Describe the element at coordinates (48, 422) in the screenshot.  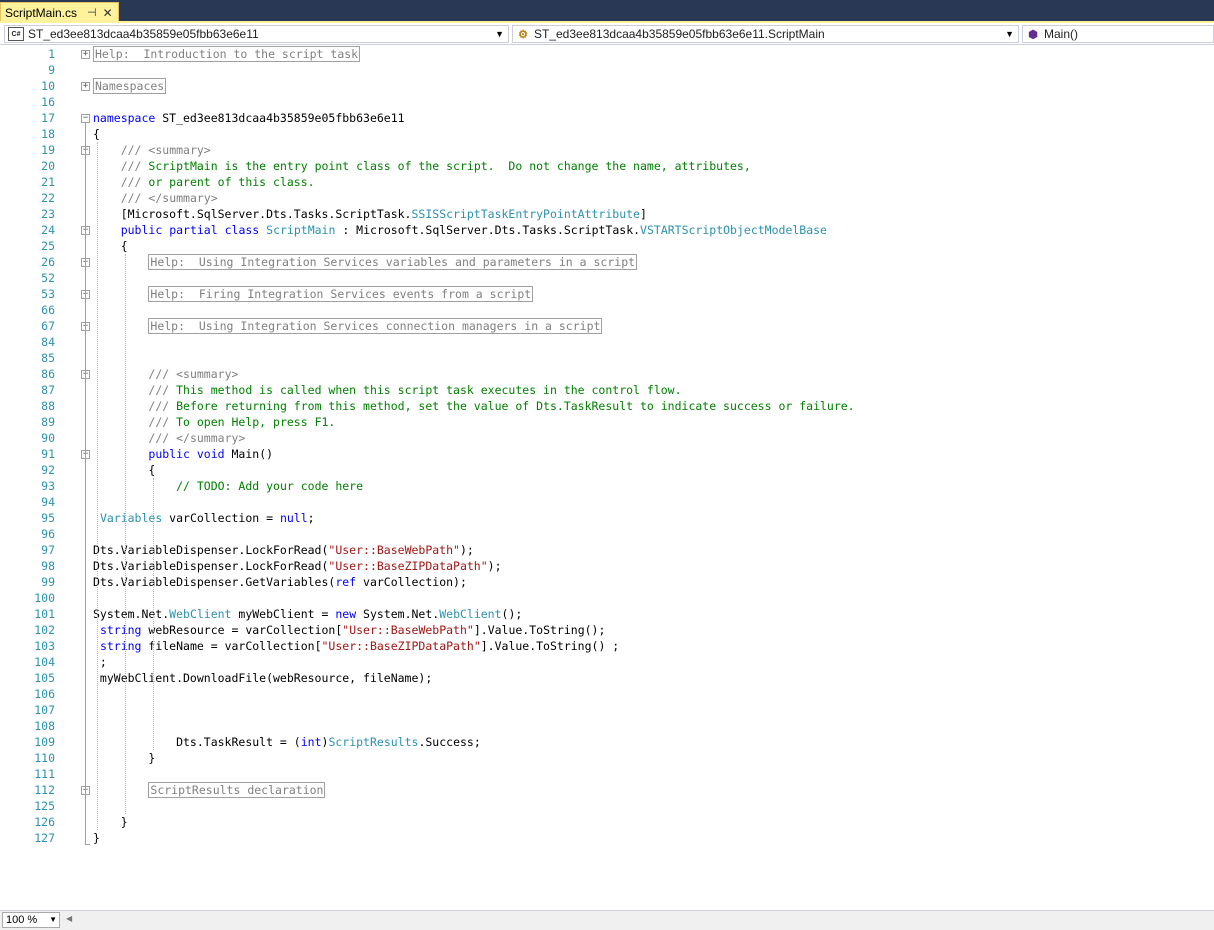
I see `line-number: 89` at that location.